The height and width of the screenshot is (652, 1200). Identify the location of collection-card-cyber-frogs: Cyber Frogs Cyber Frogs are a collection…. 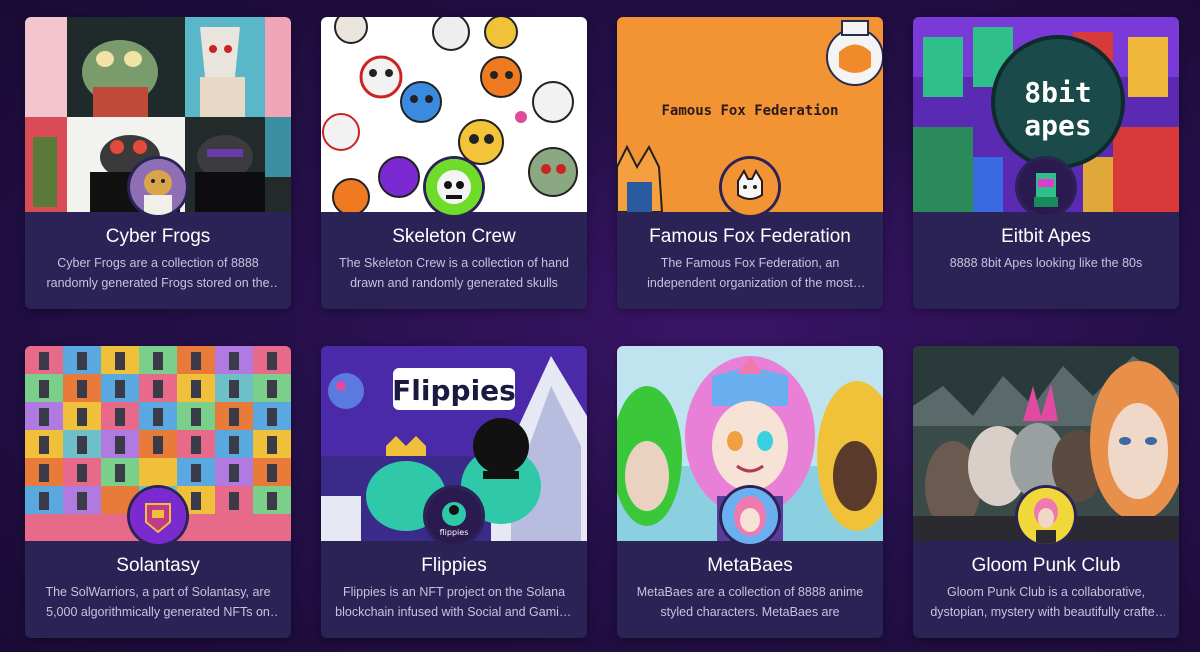
(158, 163).